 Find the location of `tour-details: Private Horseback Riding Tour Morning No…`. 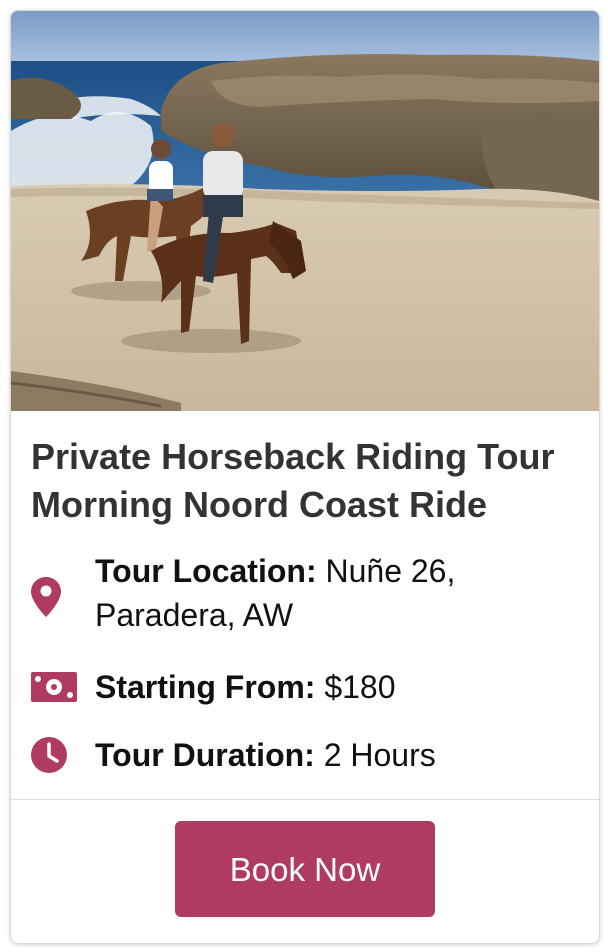

tour-details: Private Horseback Riding Tour Morning No… is located at coordinates (305, 470).